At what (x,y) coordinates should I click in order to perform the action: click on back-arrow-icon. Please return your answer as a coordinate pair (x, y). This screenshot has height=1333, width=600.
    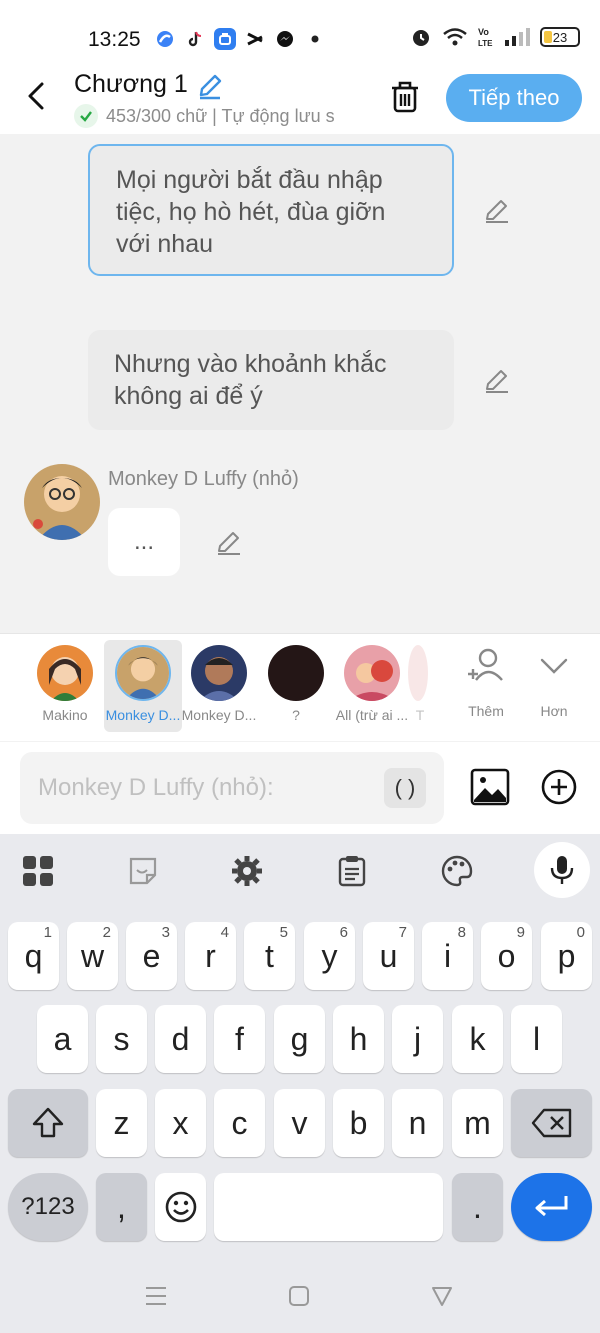
    Looking at the image, I should click on (38, 96).